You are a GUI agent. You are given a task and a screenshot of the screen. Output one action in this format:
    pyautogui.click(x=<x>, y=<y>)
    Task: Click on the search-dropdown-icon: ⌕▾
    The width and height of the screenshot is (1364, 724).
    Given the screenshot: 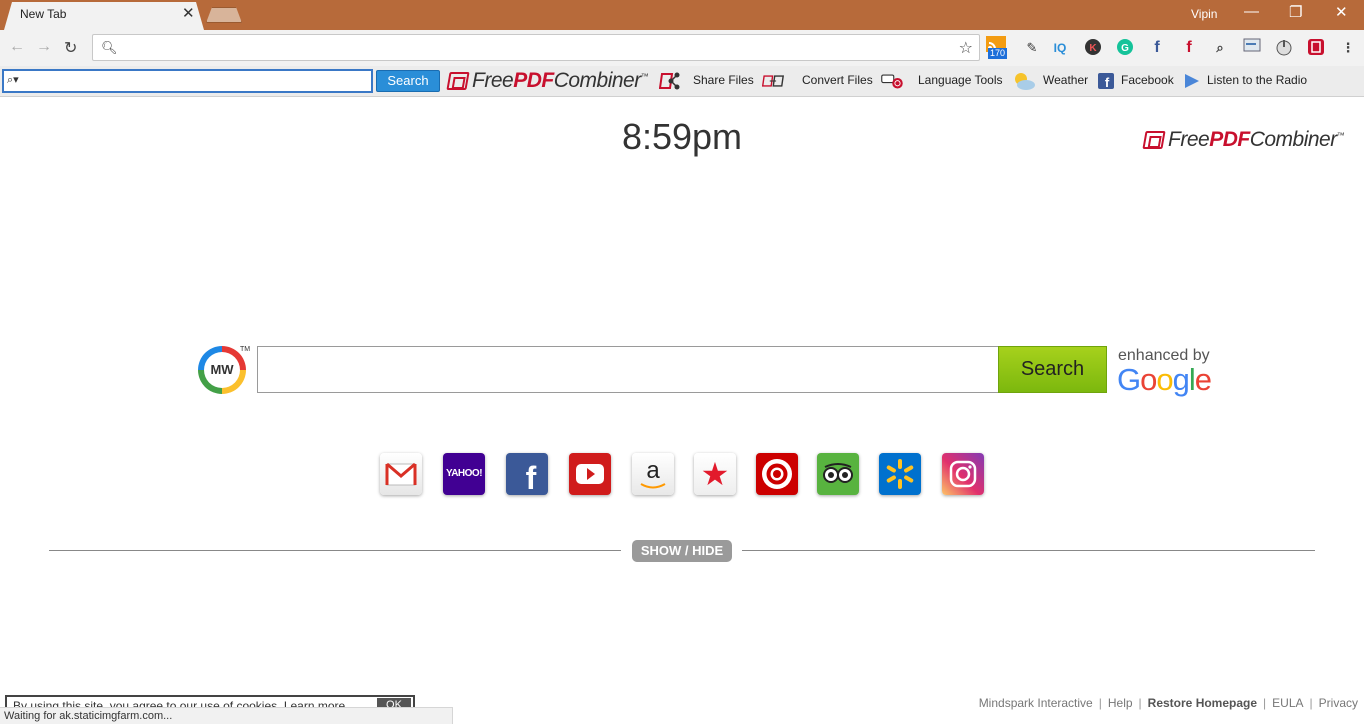 What is the action you would take?
    pyautogui.click(x=13, y=80)
    